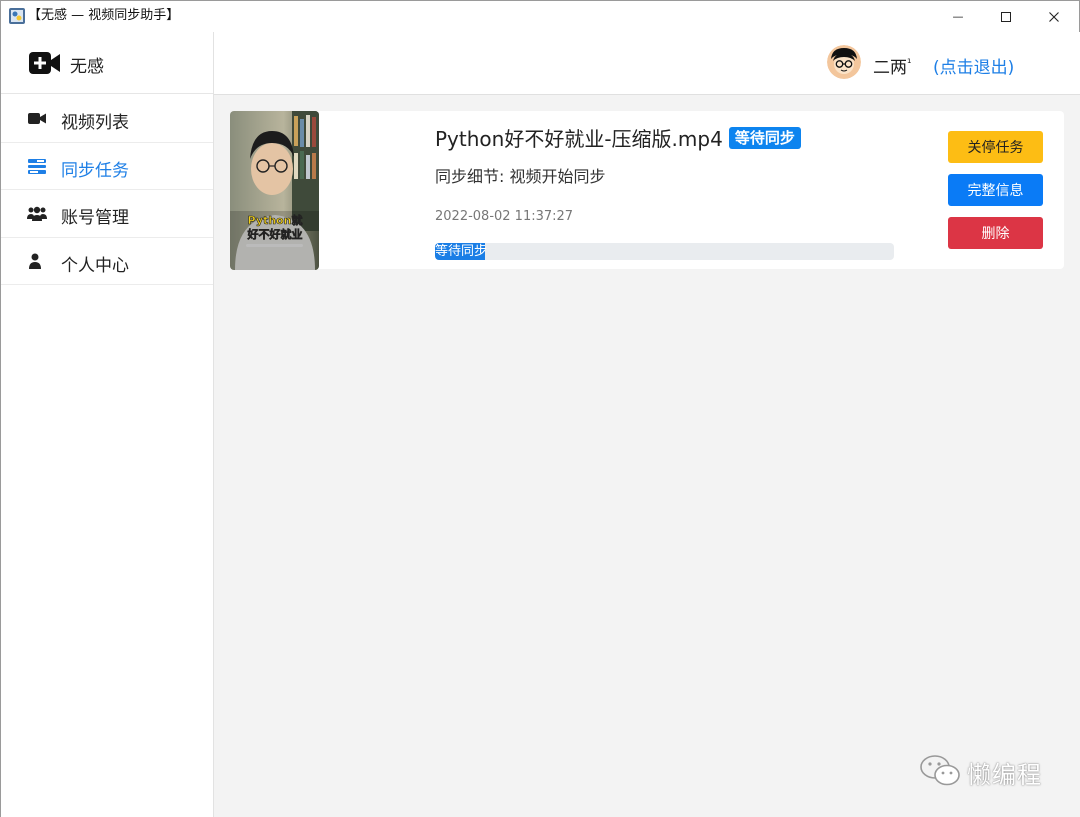 This screenshot has width=1080, height=817. I want to click on watermark: 懒编程, so click(989, 771).